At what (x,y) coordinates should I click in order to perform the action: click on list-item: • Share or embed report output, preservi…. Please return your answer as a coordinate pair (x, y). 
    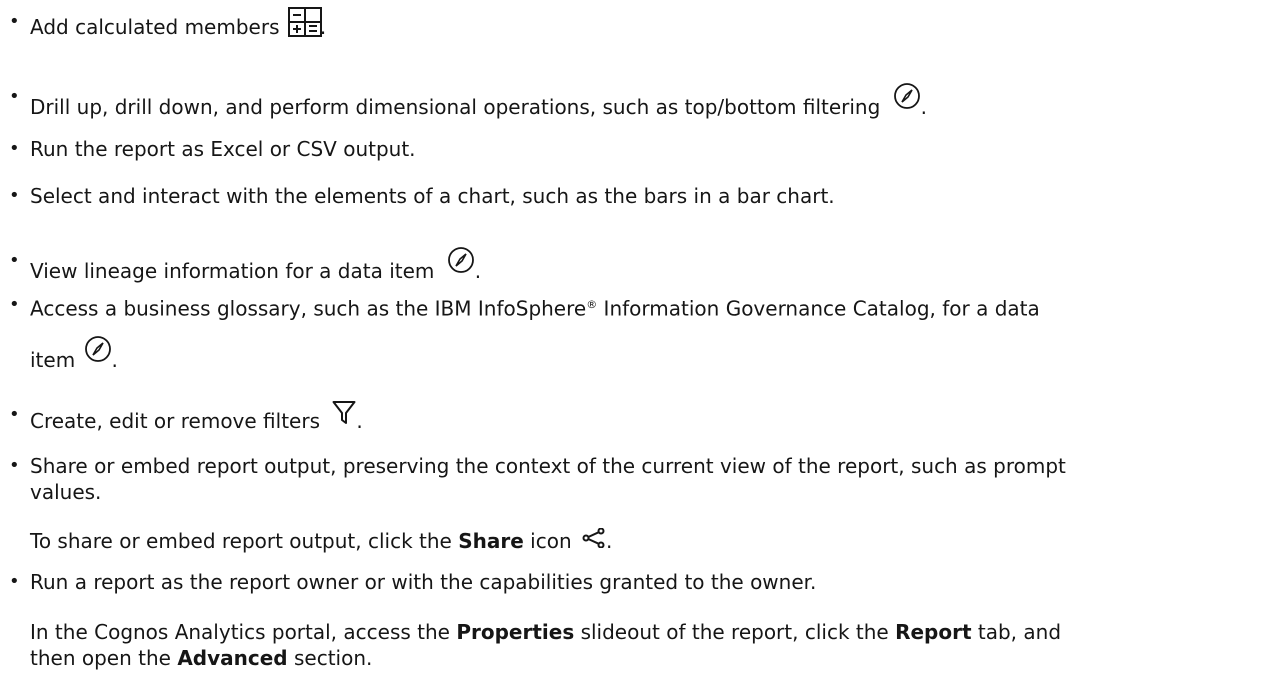
    Looking at the image, I should click on (620, 481).